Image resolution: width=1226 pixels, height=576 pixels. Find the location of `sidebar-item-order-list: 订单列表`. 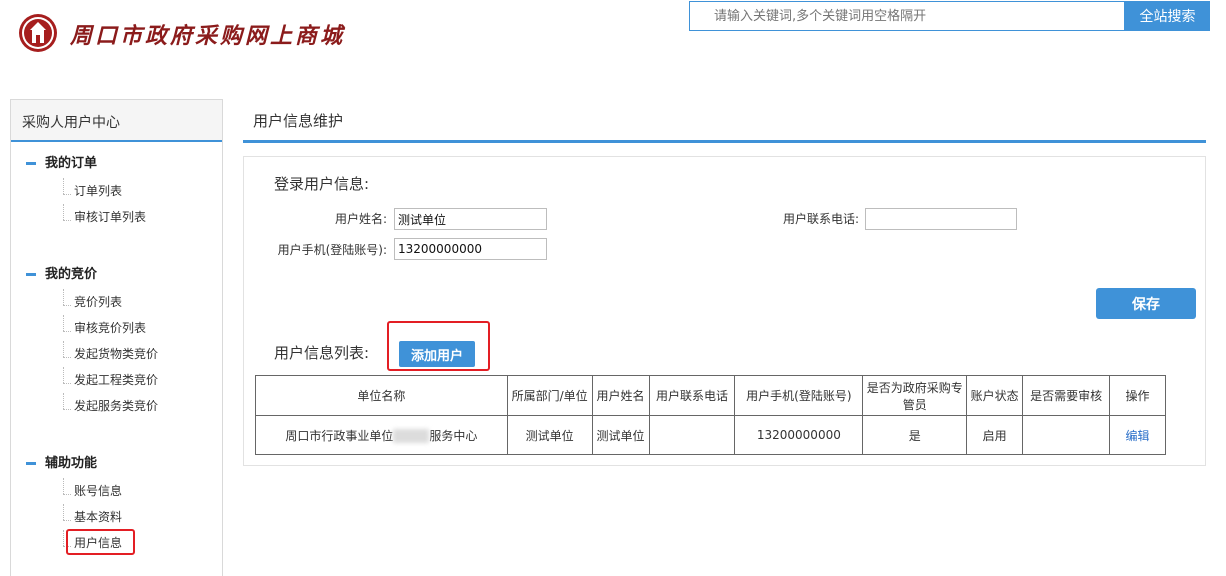

sidebar-item-order-list: 订单列表 is located at coordinates (116, 191).